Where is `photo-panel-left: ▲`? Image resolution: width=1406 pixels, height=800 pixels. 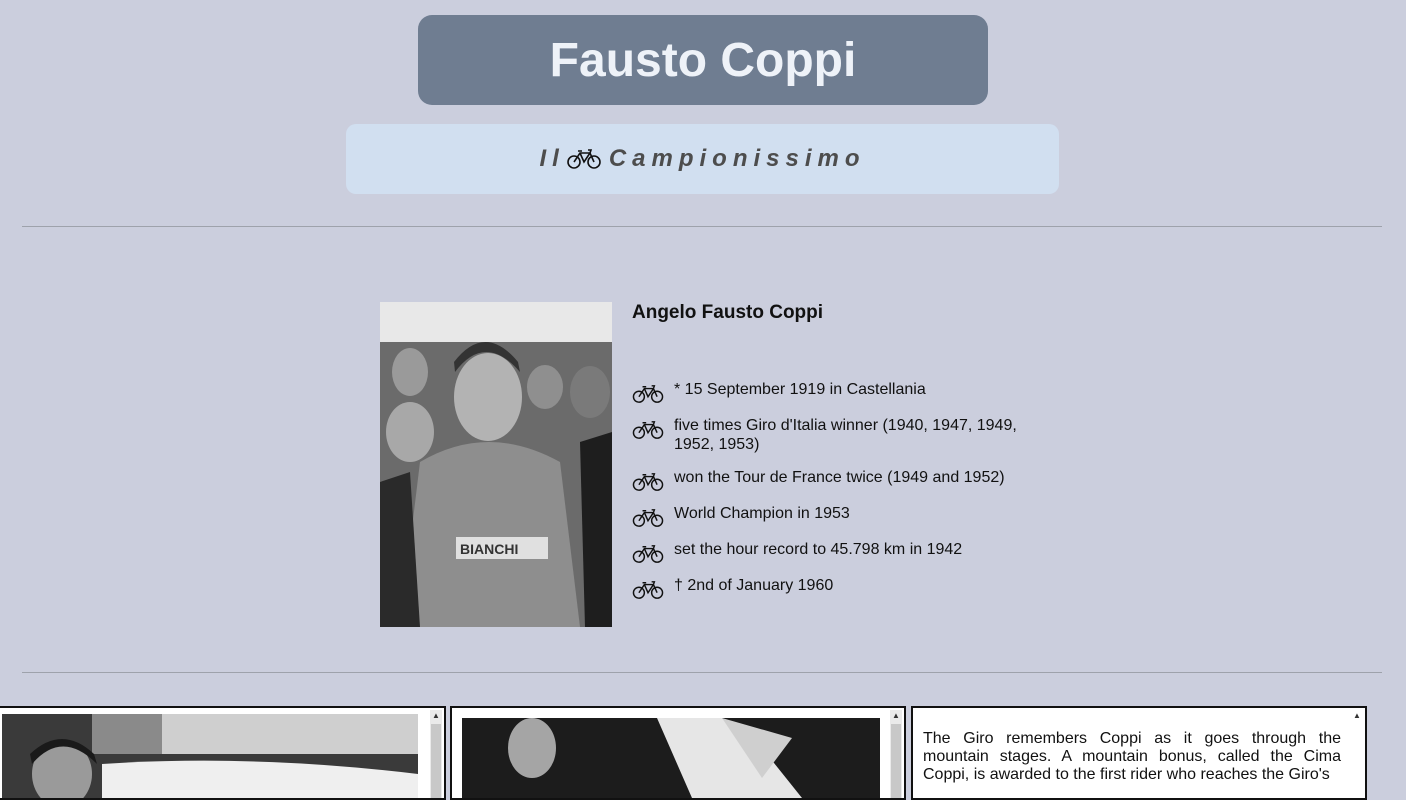 photo-panel-left: ▲ is located at coordinates (223, 753).